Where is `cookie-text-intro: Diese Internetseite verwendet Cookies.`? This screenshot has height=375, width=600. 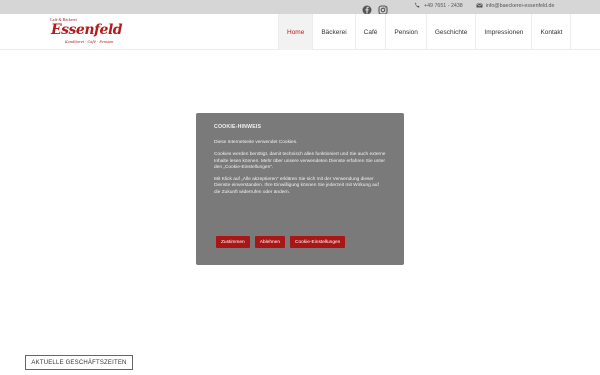
cookie-text-intro: Diese Internetseite verwendet Cookies. is located at coordinates (256, 142).